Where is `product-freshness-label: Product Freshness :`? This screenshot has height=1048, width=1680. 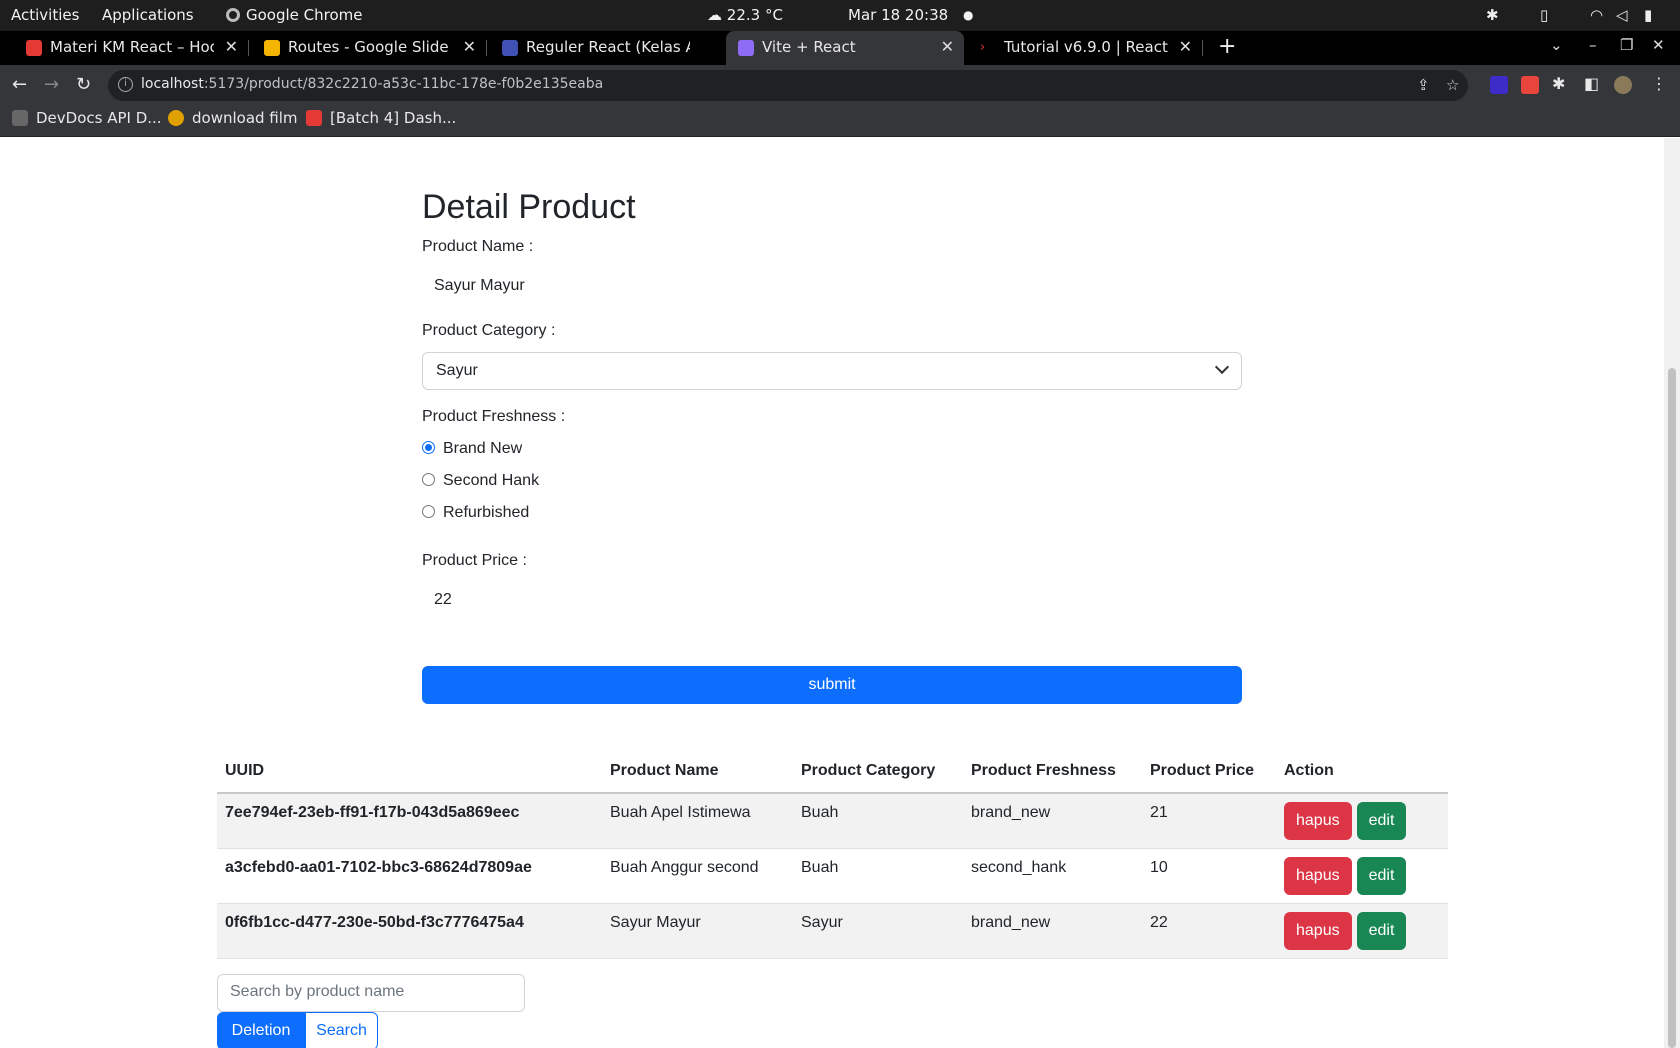 product-freshness-label: Product Freshness : is located at coordinates (494, 416).